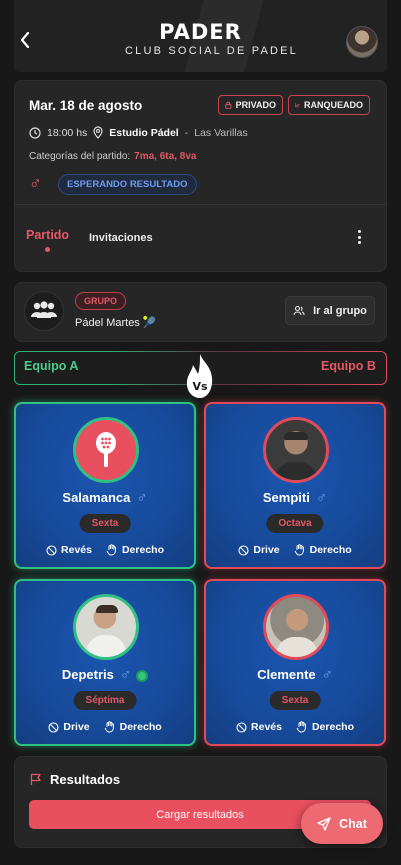  Describe the element at coordinates (353, 823) in the screenshot. I see `chat-label: Chat` at that location.